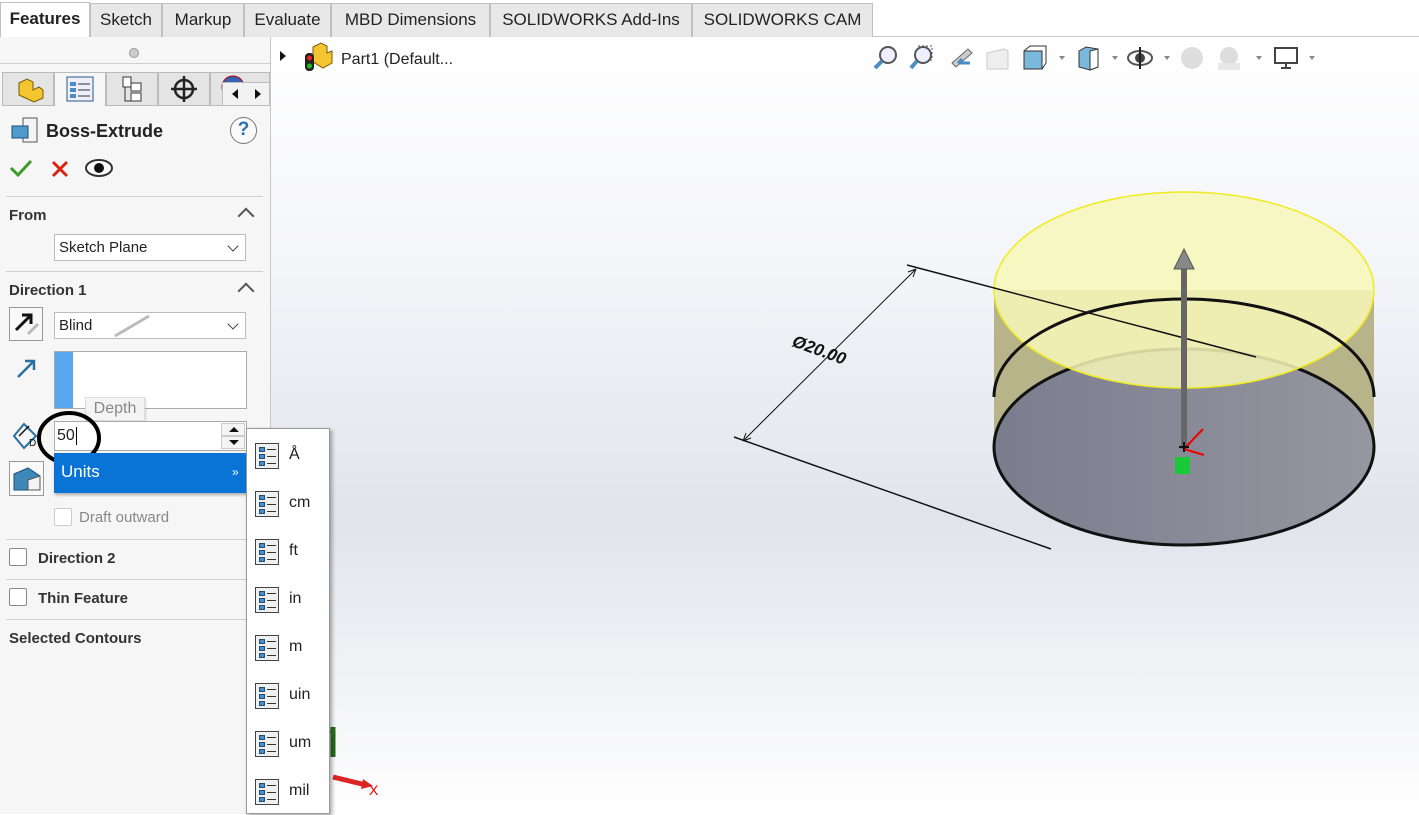  What do you see at coordinates (293, 550) in the screenshot?
I see `unit-label: ft` at bounding box center [293, 550].